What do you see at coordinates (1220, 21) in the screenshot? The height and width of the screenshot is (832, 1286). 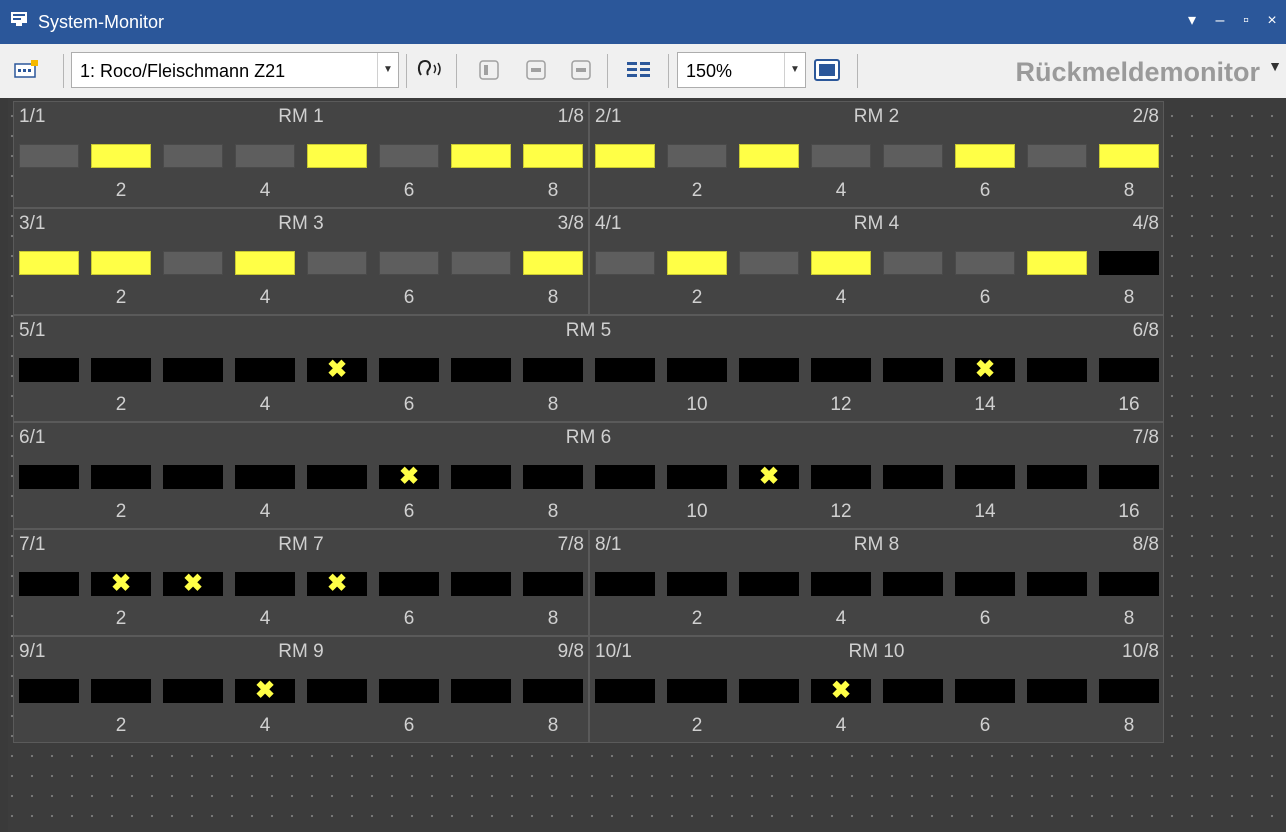 I see `minimize-button: –` at bounding box center [1220, 21].